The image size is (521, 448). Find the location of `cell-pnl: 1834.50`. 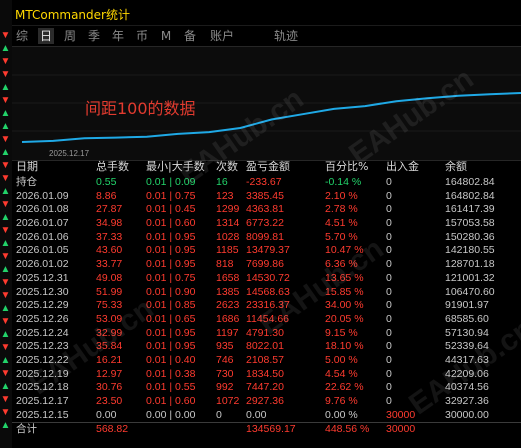

cell-pnl: 1834.50 is located at coordinates (265, 373).